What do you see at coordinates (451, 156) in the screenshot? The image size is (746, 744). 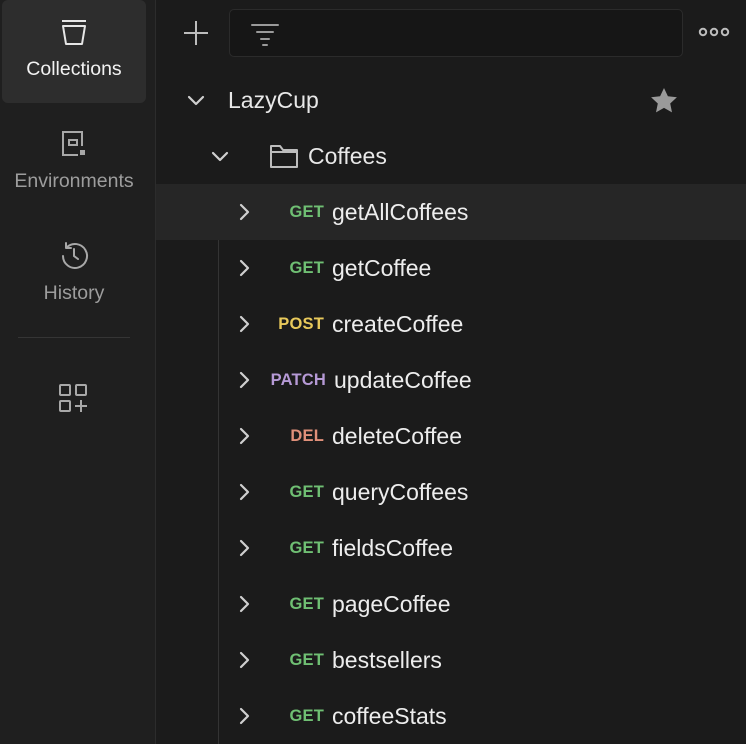 I see `folder-row: Coffees` at bounding box center [451, 156].